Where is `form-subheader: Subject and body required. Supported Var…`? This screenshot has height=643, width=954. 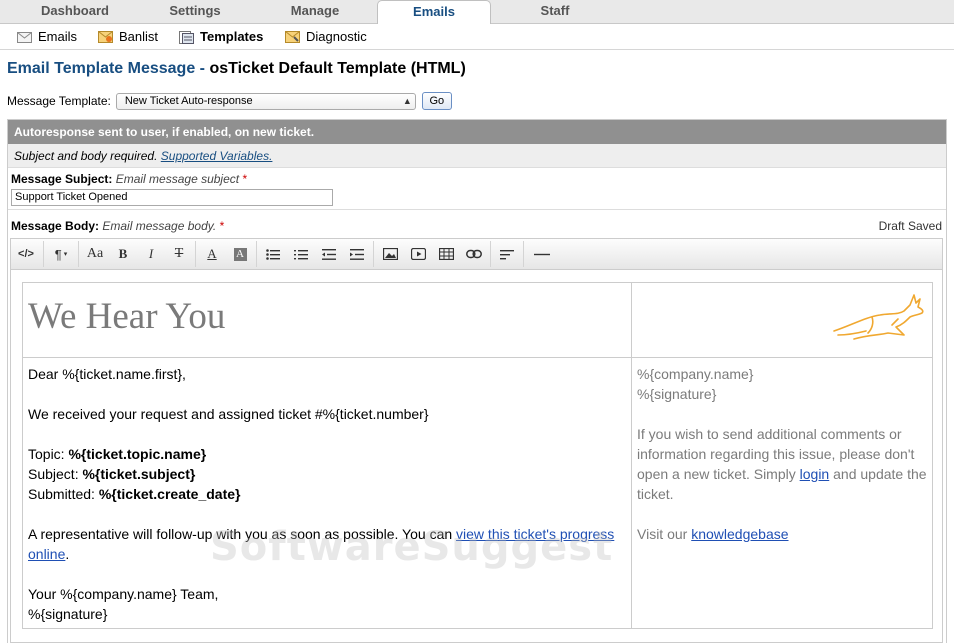 form-subheader: Subject and body required. Supported Var… is located at coordinates (477, 156).